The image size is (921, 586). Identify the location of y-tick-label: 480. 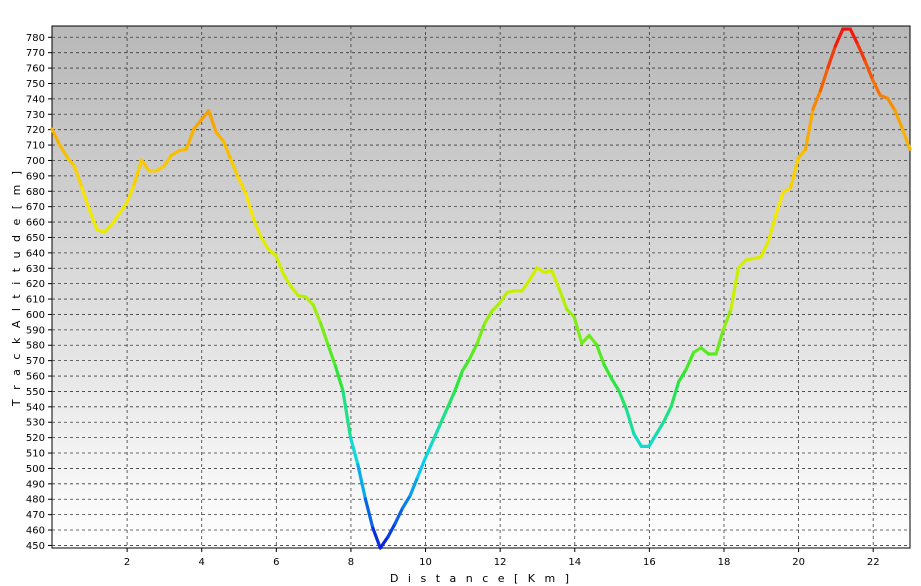
(35, 500).